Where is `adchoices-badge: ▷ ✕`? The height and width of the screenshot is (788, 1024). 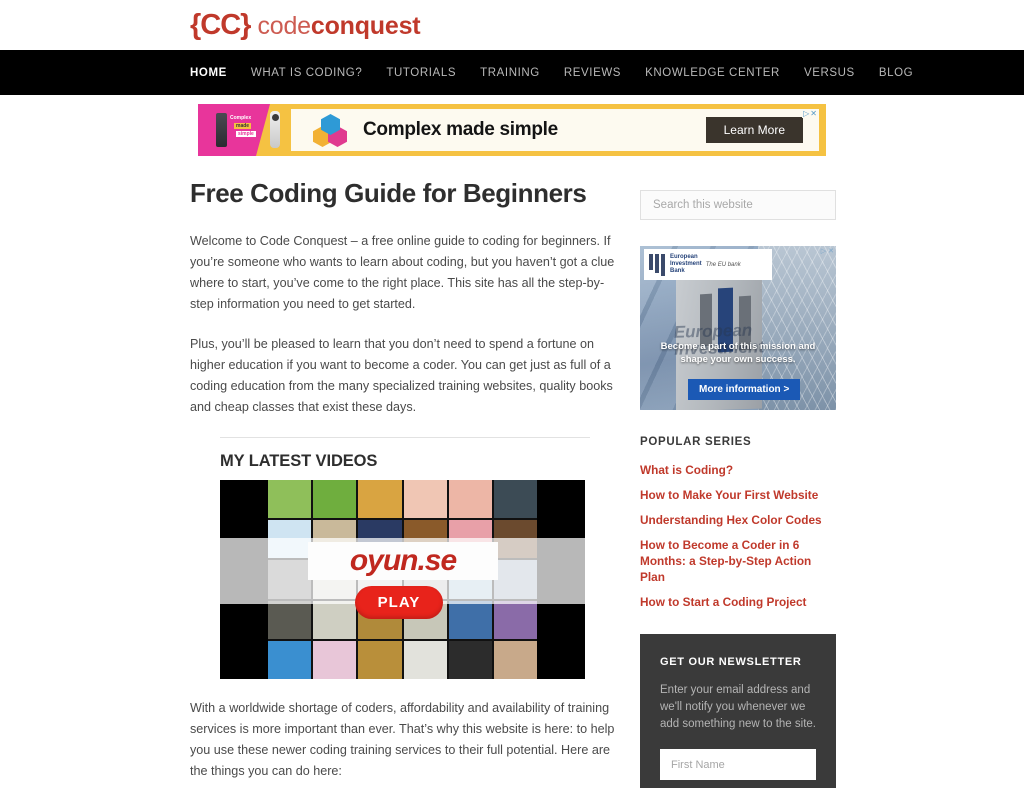
adchoices-badge: ▷ ✕ is located at coordinates (810, 114).